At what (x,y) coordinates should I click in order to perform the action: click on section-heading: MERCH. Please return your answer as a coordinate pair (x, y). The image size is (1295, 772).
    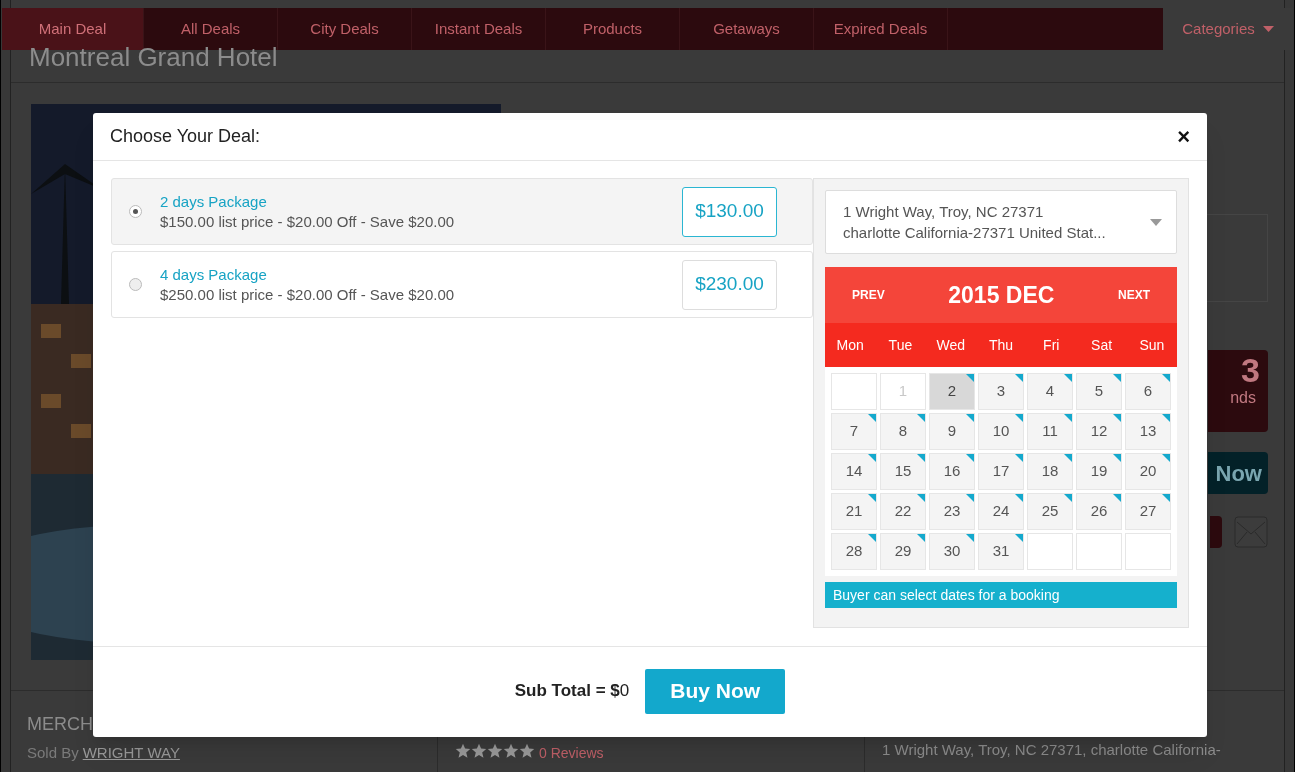
    Looking at the image, I should click on (60, 724).